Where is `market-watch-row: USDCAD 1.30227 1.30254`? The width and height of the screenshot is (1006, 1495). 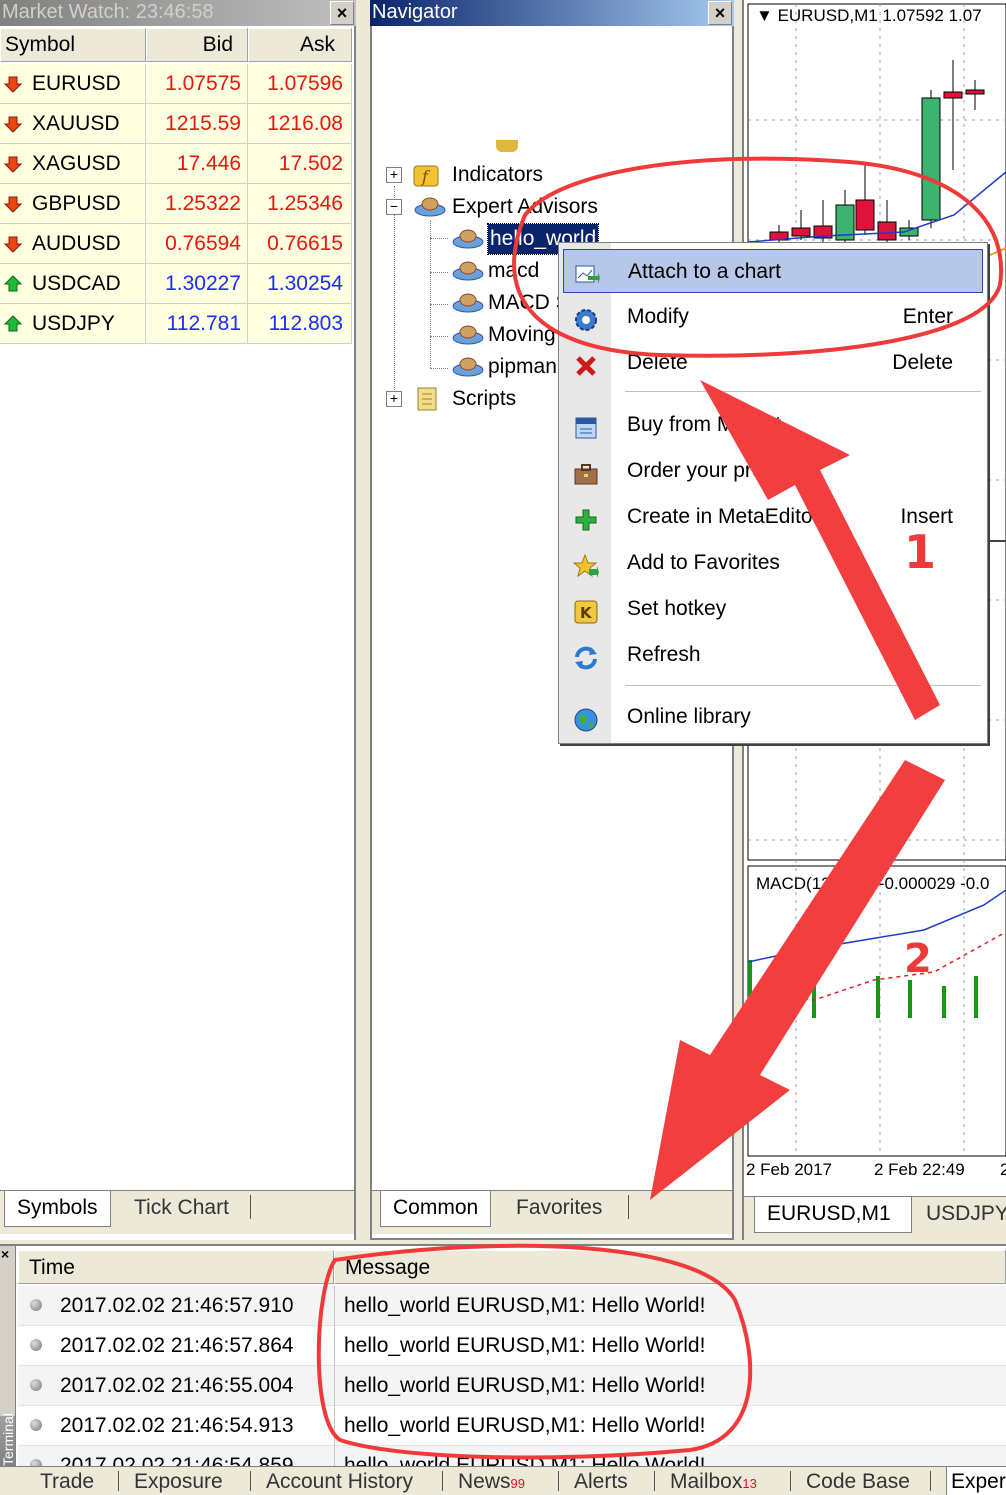
market-watch-row: USDCAD 1.30227 1.30254 is located at coordinates (176, 284).